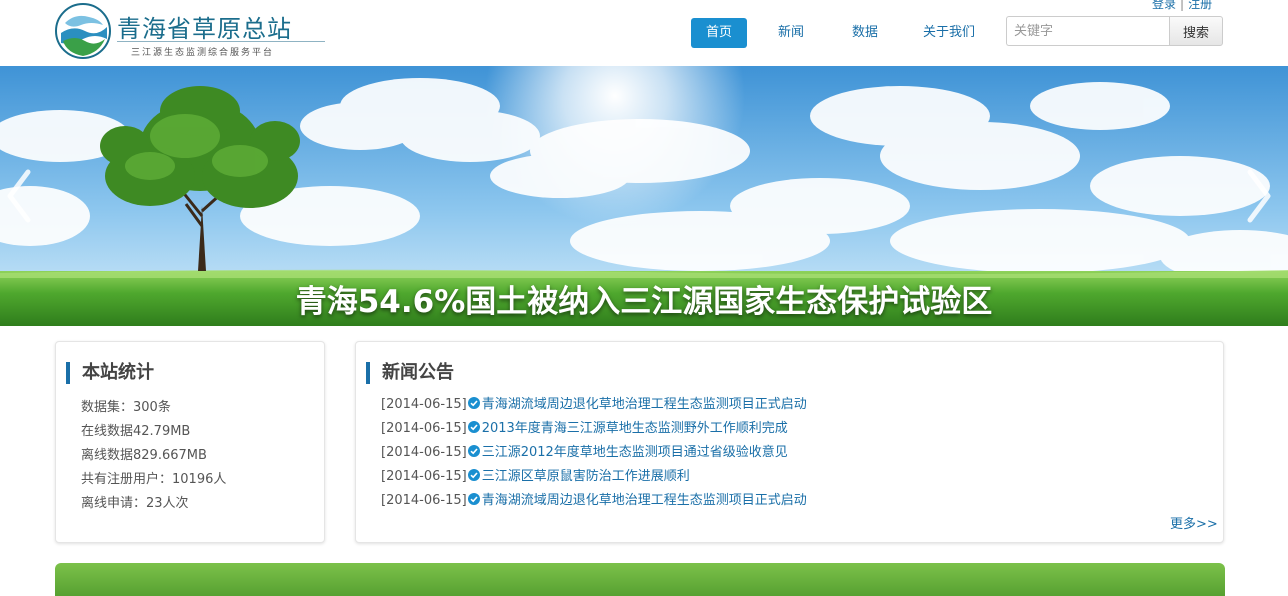 This screenshot has height=596, width=1288. Describe the element at coordinates (135, 503) in the screenshot. I see `stat-item-offline-requests: 离线申请：23人次` at that location.